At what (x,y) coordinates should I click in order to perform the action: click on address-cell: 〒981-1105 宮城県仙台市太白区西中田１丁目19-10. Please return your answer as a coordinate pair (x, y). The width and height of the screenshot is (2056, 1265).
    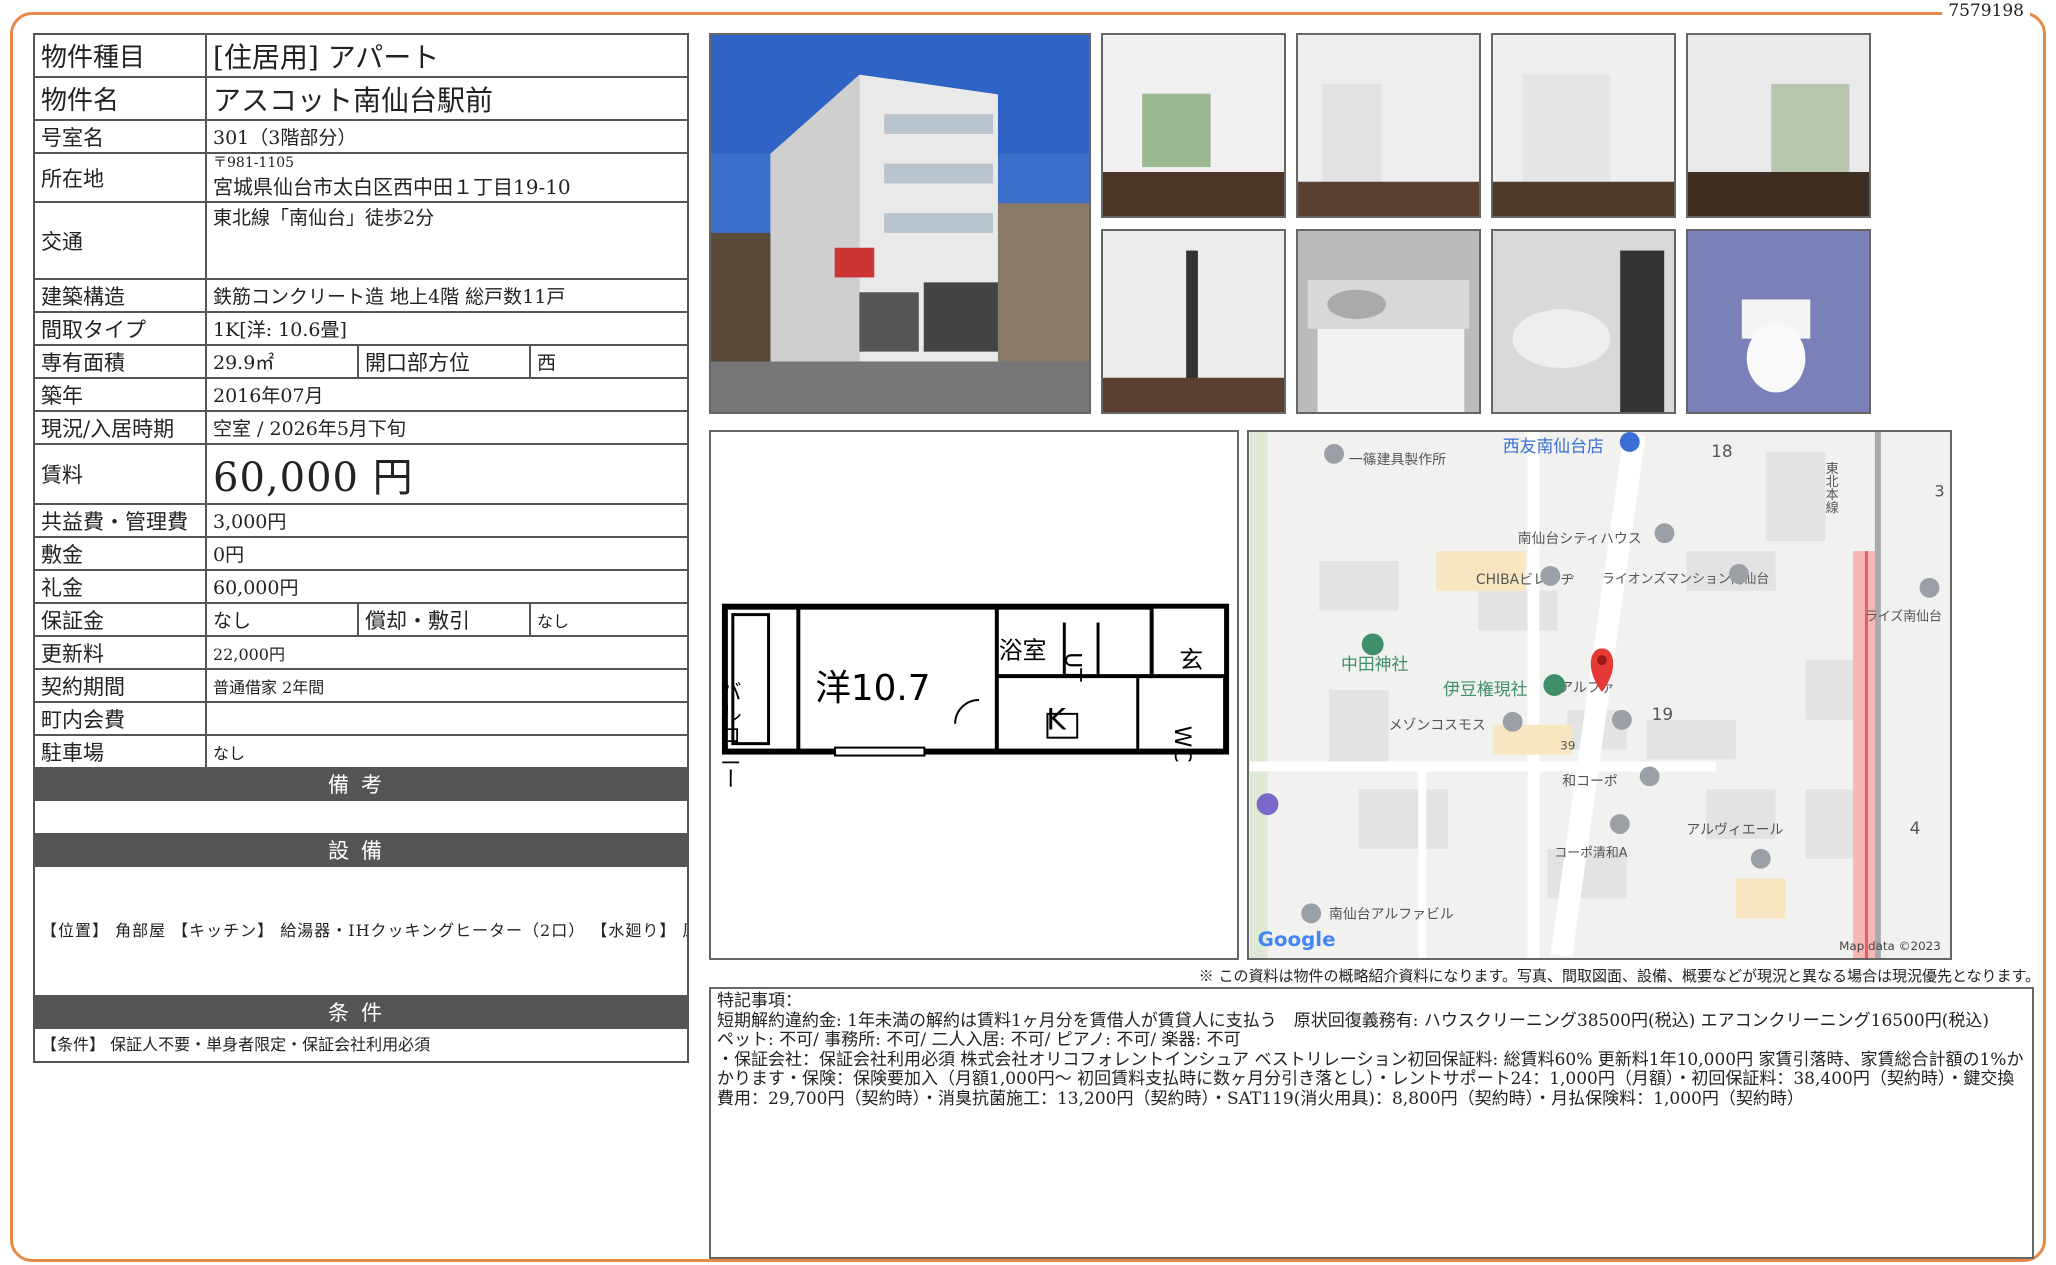
    Looking at the image, I should click on (447, 177).